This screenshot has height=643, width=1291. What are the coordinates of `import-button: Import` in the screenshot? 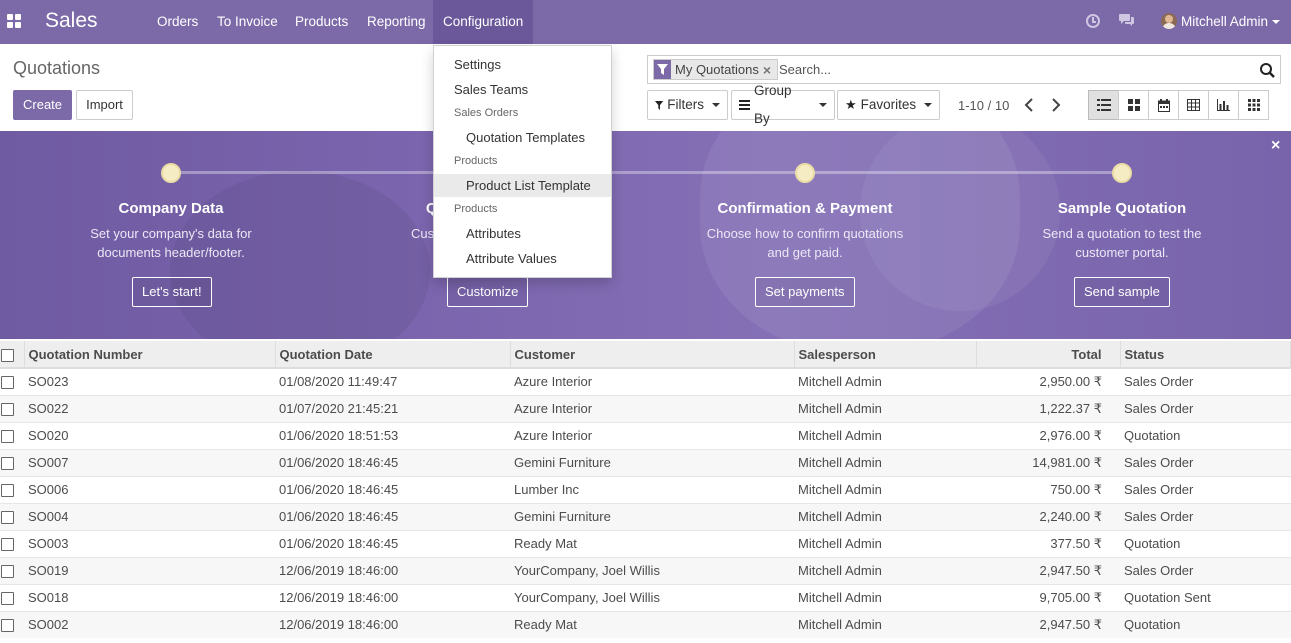 It's located at (104, 105).